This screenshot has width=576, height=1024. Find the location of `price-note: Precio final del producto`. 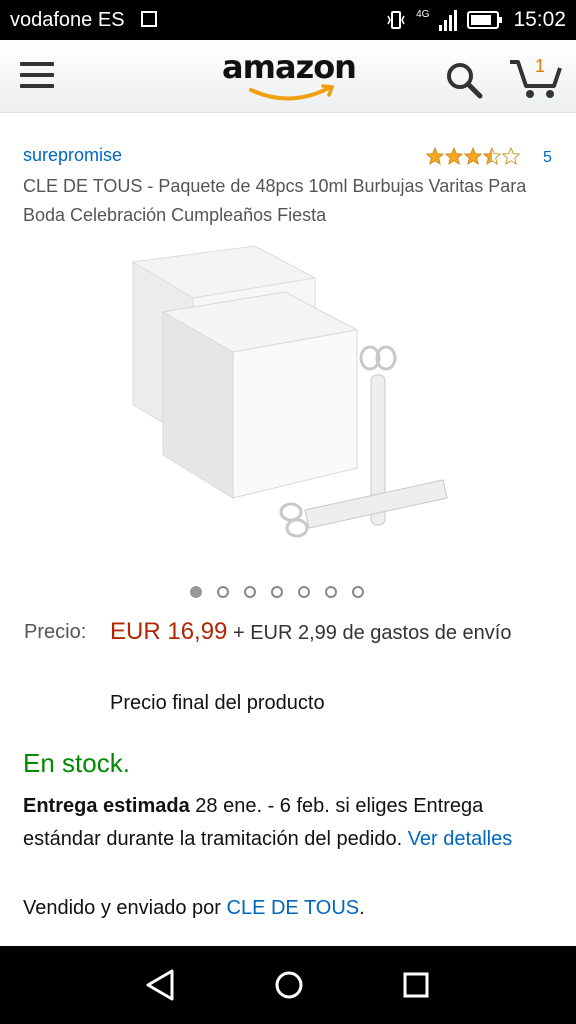

price-note: Precio final del producto is located at coordinates (217, 703).